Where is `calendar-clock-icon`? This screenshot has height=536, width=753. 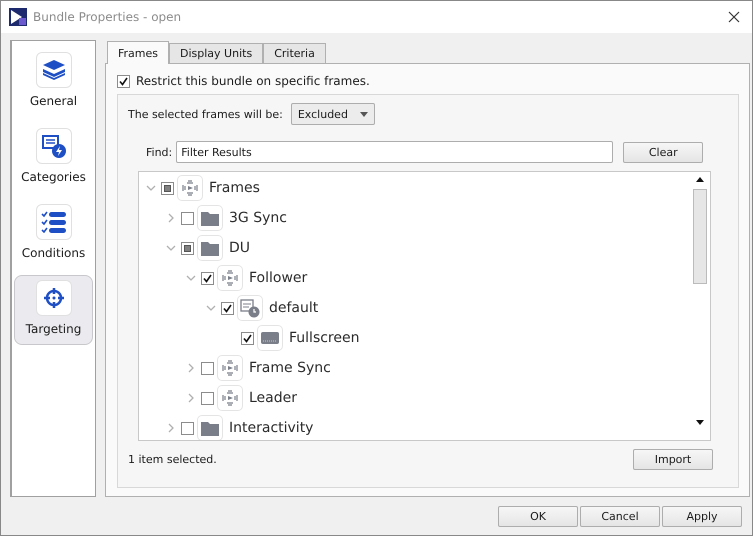 calendar-clock-icon is located at coordinates (250, 308).